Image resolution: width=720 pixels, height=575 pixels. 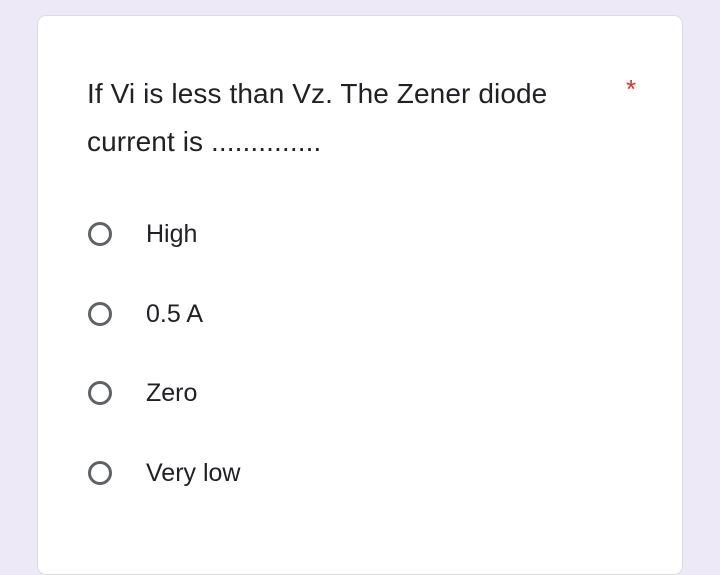 What do you see at coordinates (193, 472) in the screenshot?
I see `option-label: Very low` at bounding box center [193, 472].